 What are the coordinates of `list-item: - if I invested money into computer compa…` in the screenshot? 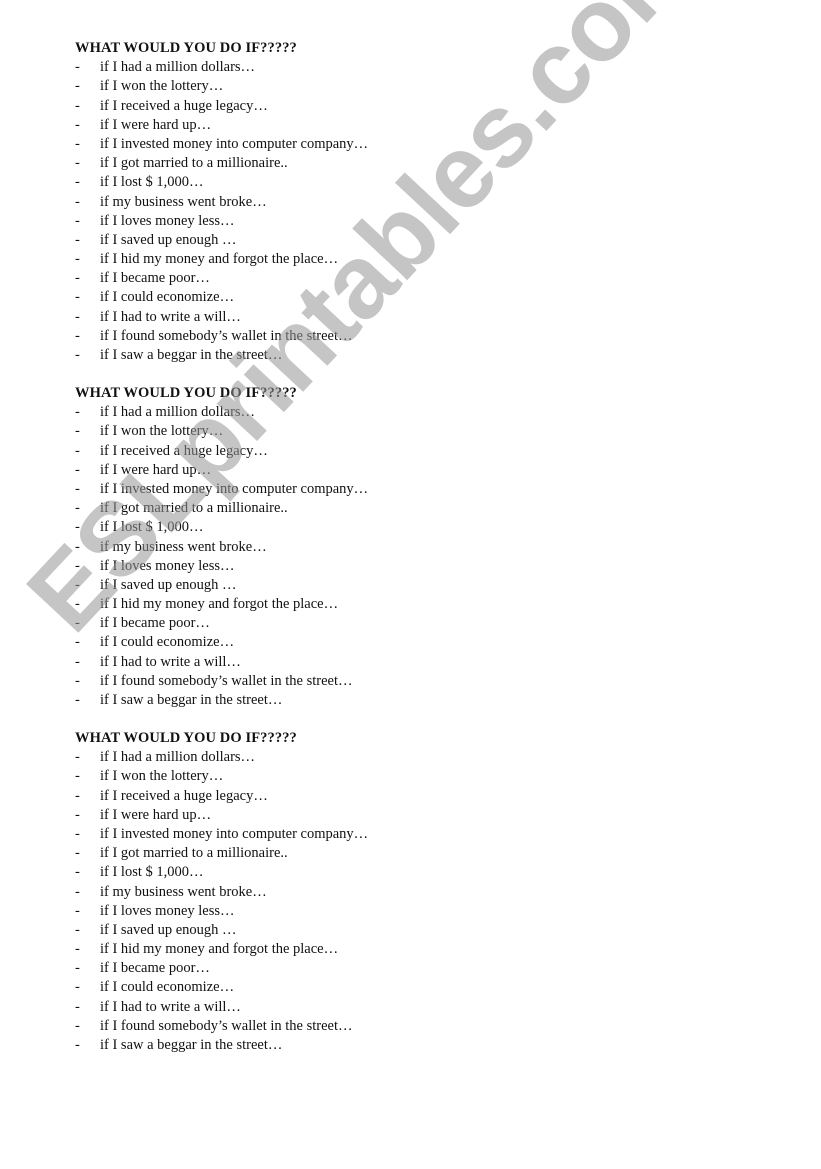 It's located at (375, 834).